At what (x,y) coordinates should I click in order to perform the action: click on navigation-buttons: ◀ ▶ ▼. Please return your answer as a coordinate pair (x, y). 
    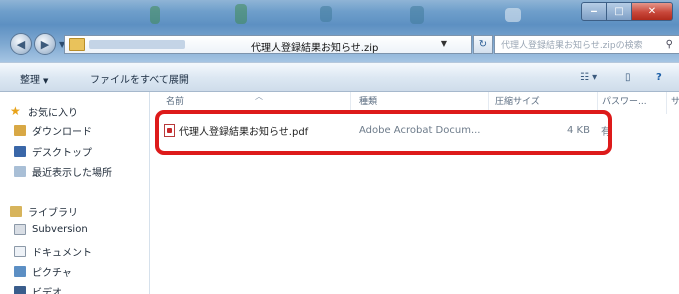
    Looking at the image, I should click on (37, 44).